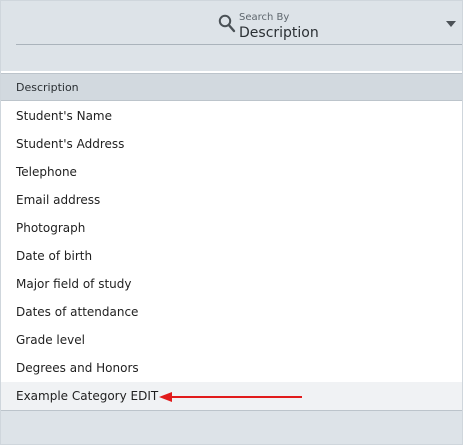 The width and height of the screenshot is (463, 445). Describe the element at coordinates (51, 228) in the screenshot. I see `list-item-label: Photograph` at that location.